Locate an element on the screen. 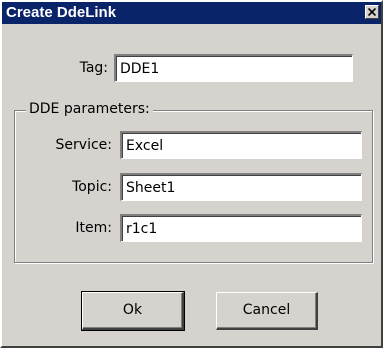  service-field: Excel is located at coordinates (241, 145).